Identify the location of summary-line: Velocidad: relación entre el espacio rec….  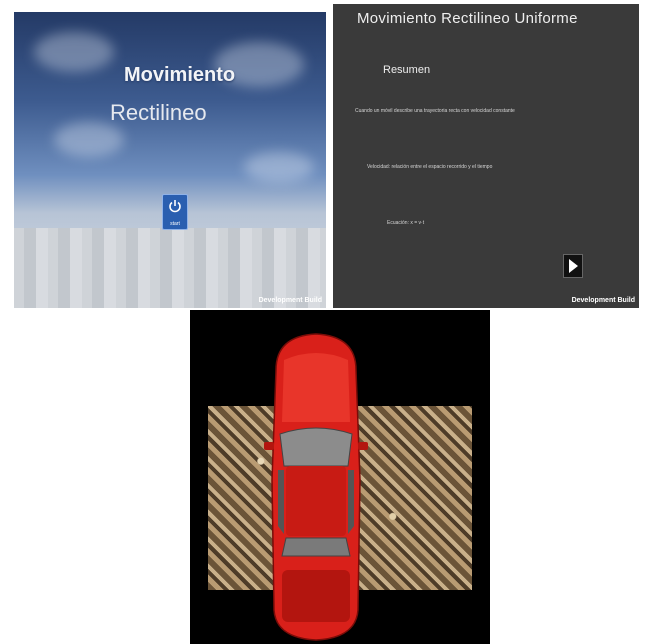
(430, 167).